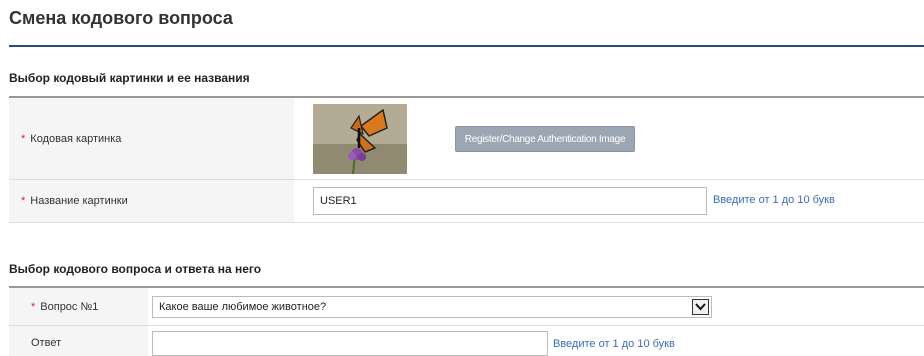  Describe the element at coordinates (151, 138) in the screenshot. I see `image-row-label-cell: * Кодовая картинка` at that location.